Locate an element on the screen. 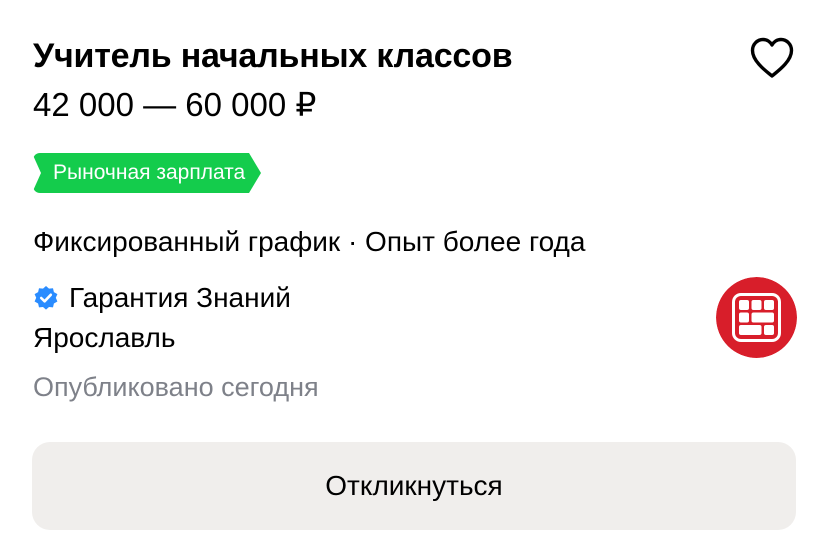  badge-label: Рыночная зарплата is located at coordinates (140, 173).